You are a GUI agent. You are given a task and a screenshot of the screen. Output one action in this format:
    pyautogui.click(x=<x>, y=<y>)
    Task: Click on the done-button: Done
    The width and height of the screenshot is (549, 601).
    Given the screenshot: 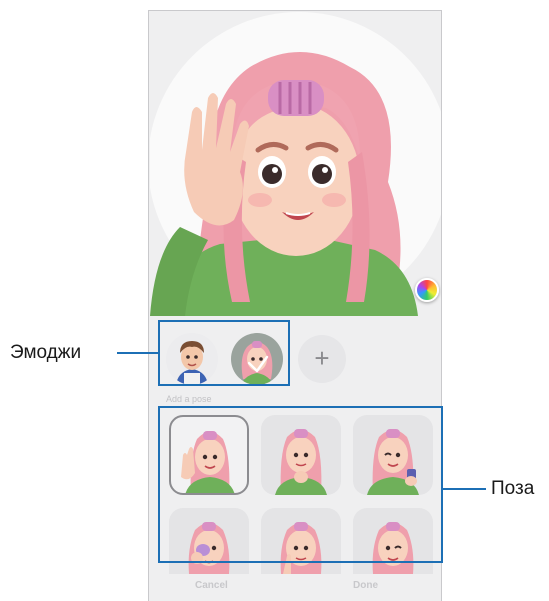 What is the action you would take?
    pyautogui.click(x=365, y=585)
    